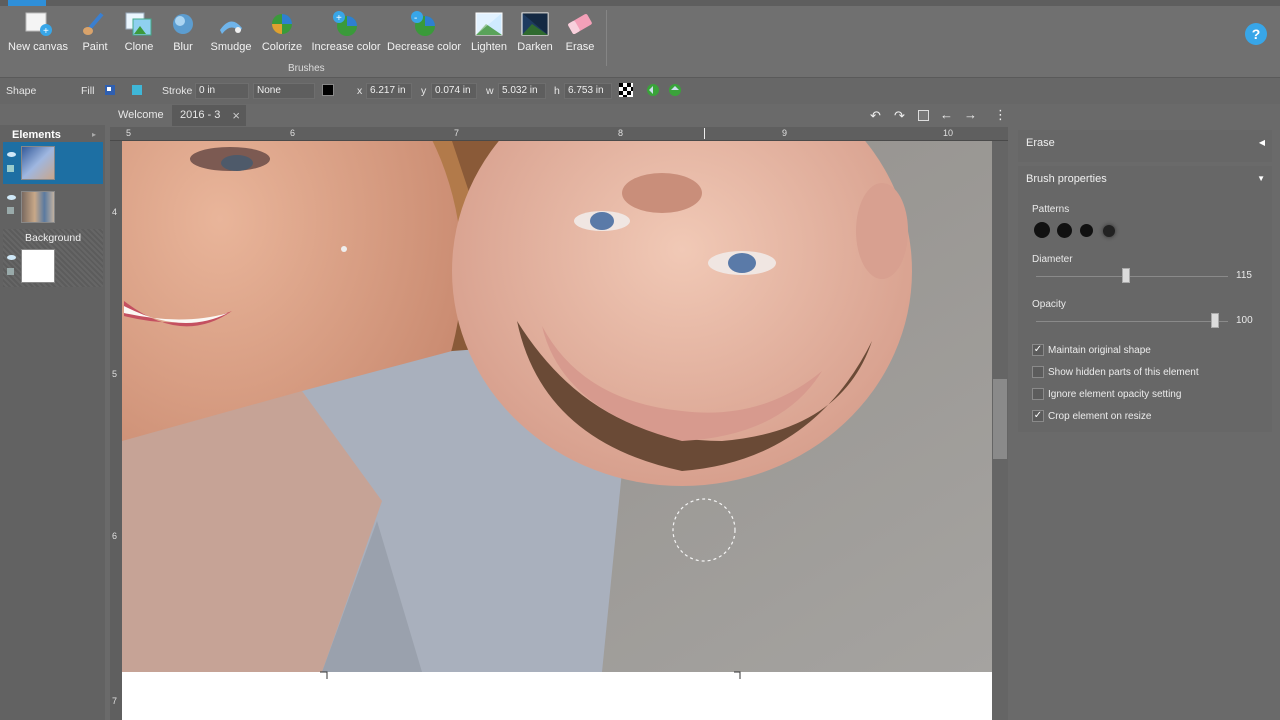 The height and width of the screenshot is (720, 1280). Describe the element at coordinates (209, 115) in the screenshot. I see `tab-2016-3: 2016 - 3 ×` at that location.